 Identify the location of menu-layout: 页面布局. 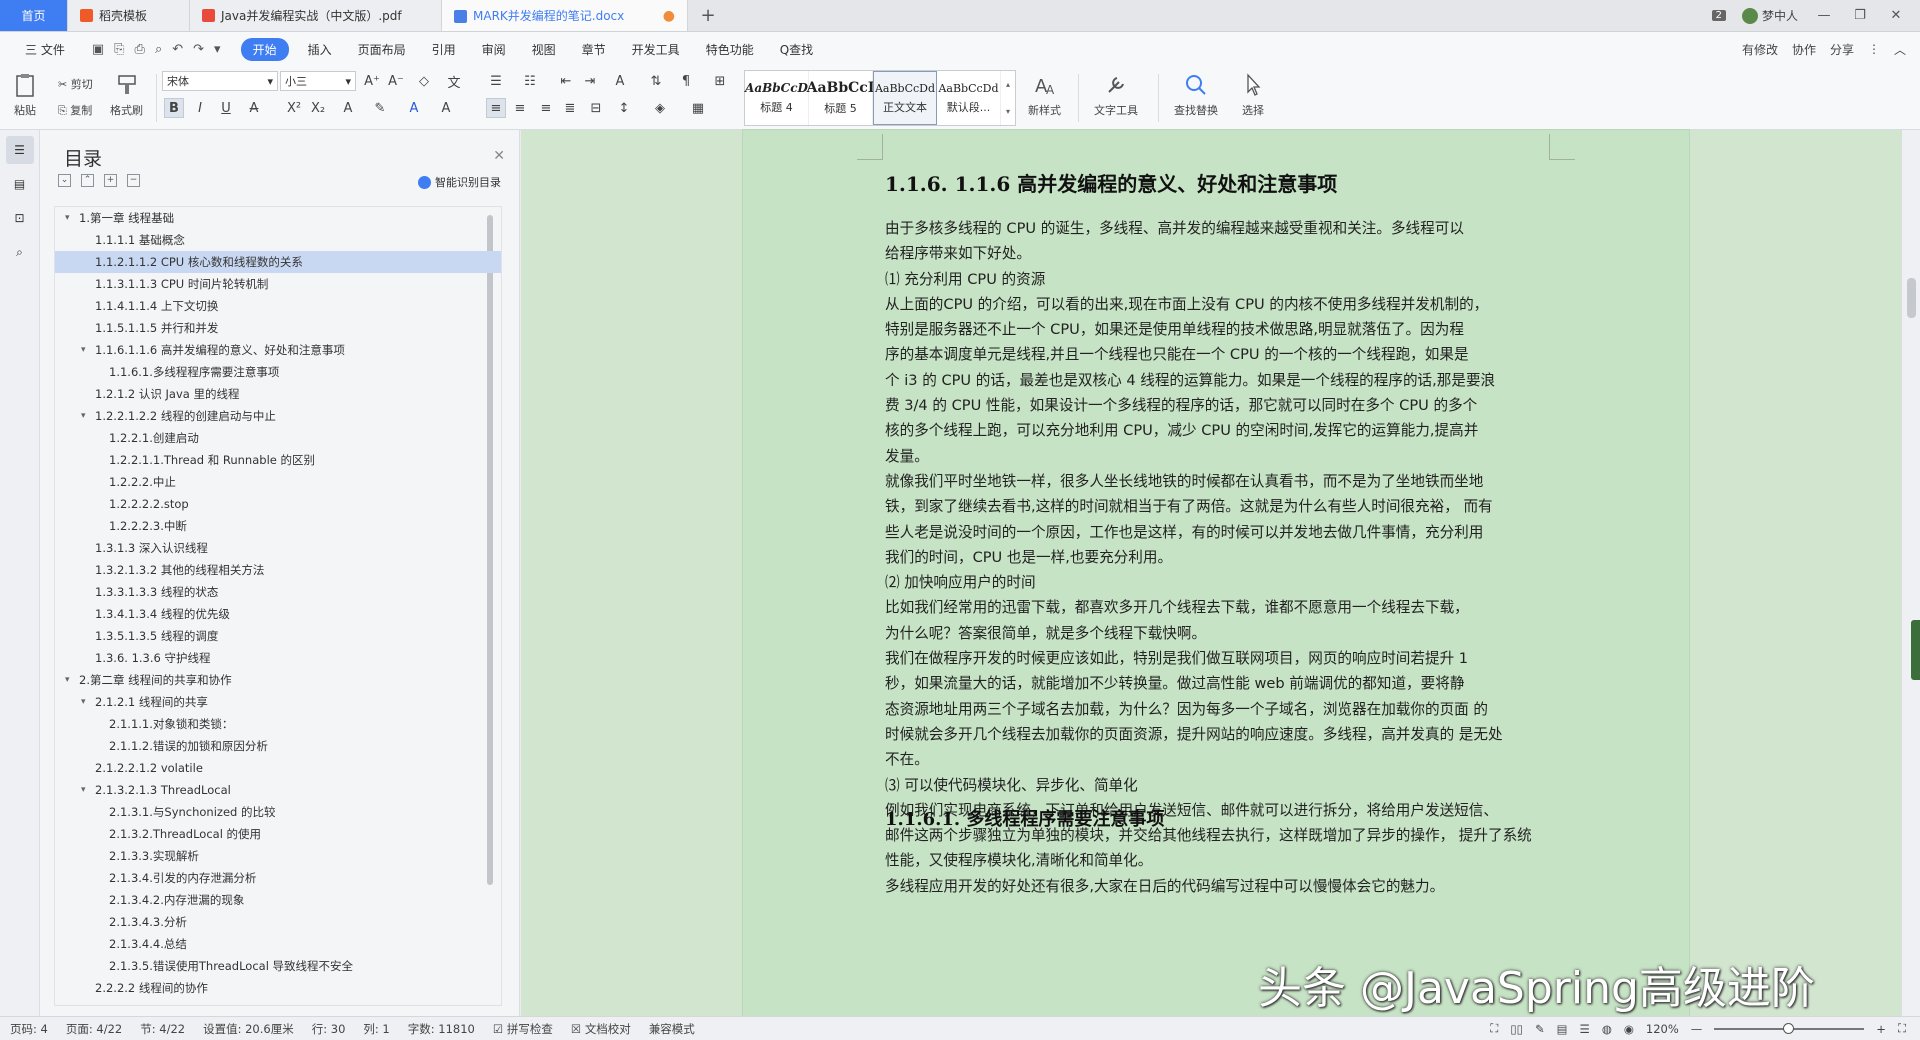
(382, 49).